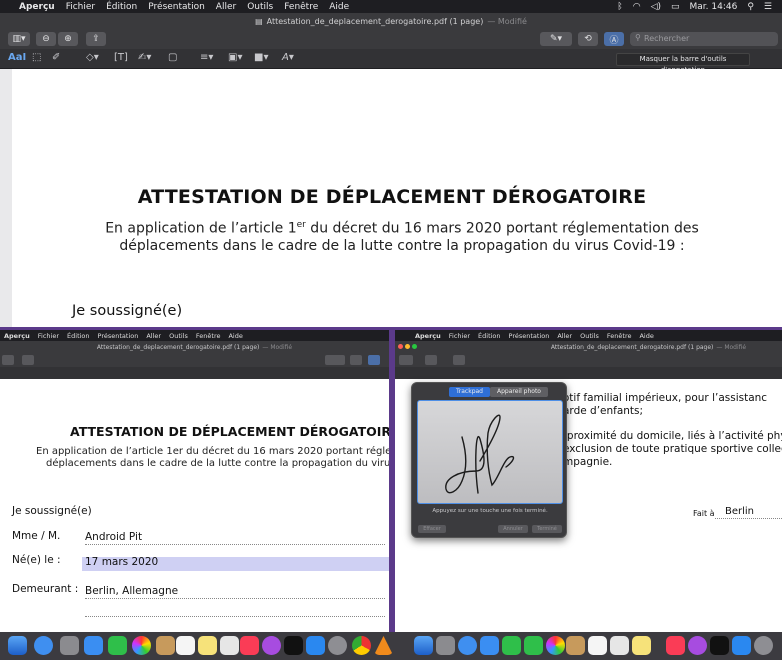  I want to click on dock2-contacts-icon, so click(575, 645).